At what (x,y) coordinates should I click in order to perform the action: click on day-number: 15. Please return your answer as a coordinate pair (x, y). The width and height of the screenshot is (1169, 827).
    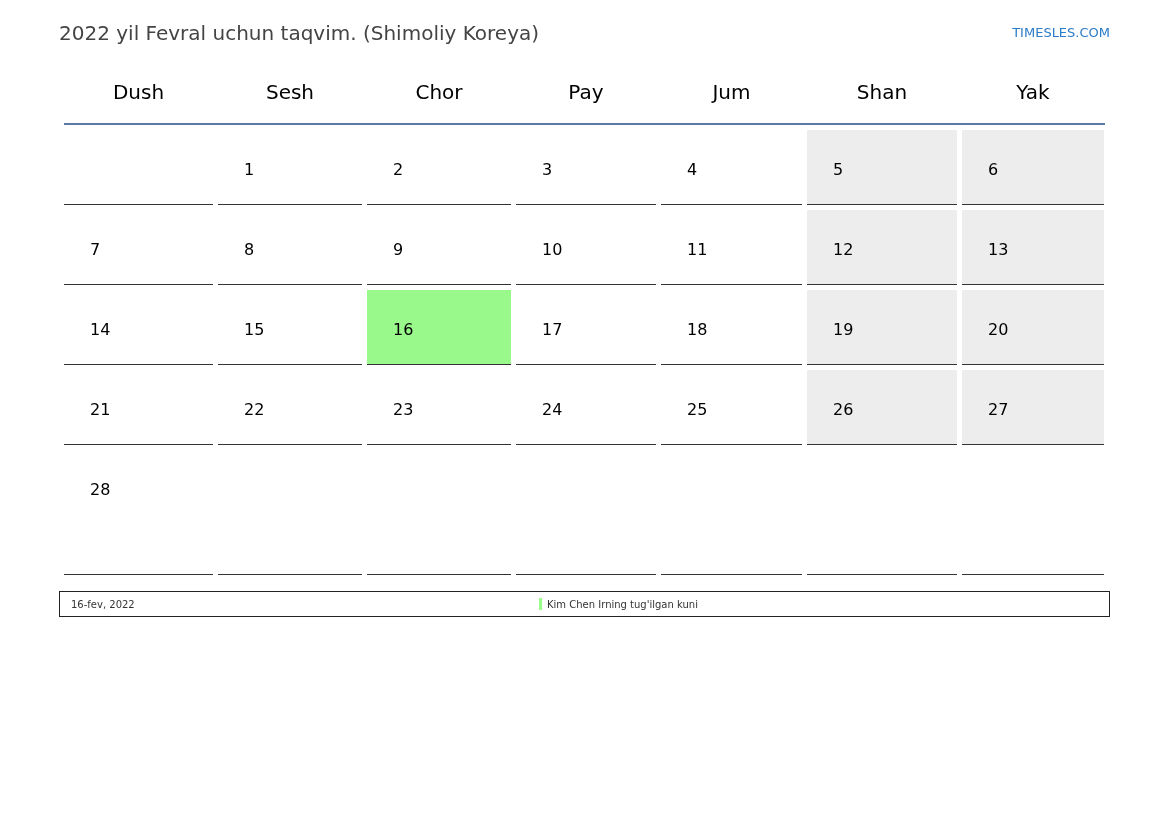
    Looking at the image, I should click on (254, 329).